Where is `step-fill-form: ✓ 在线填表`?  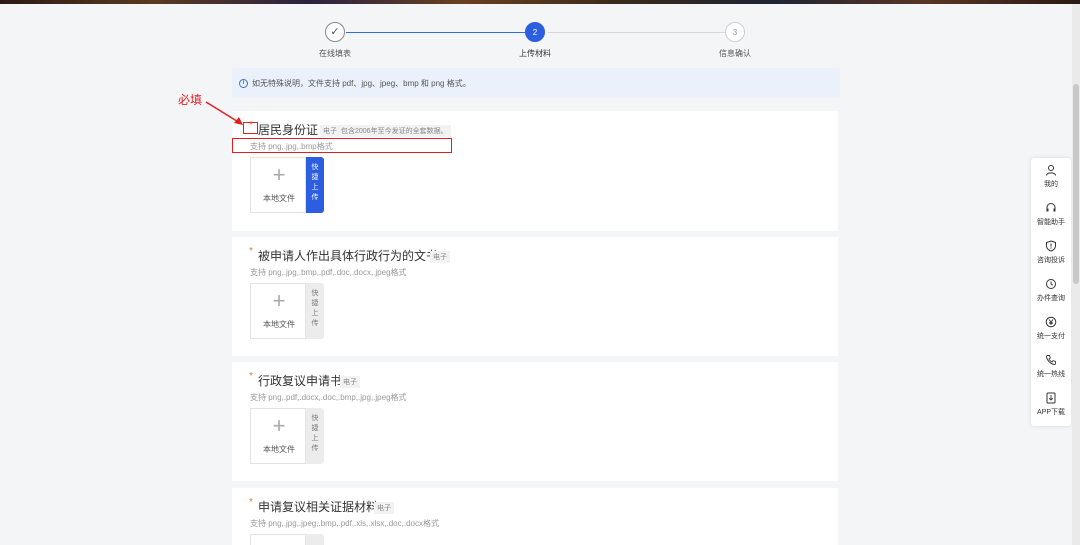
step-fill-form: ✓ 在线填表 is located at coordinates (335, 40).